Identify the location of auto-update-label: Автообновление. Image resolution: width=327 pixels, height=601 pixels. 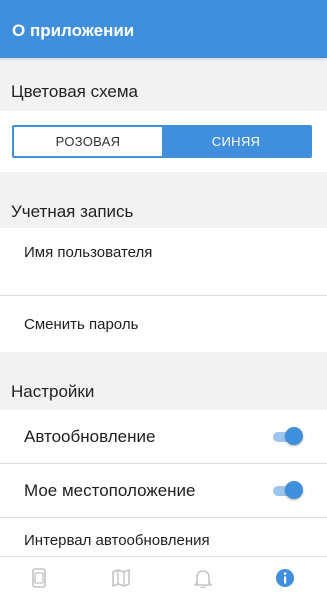
(90, 436).